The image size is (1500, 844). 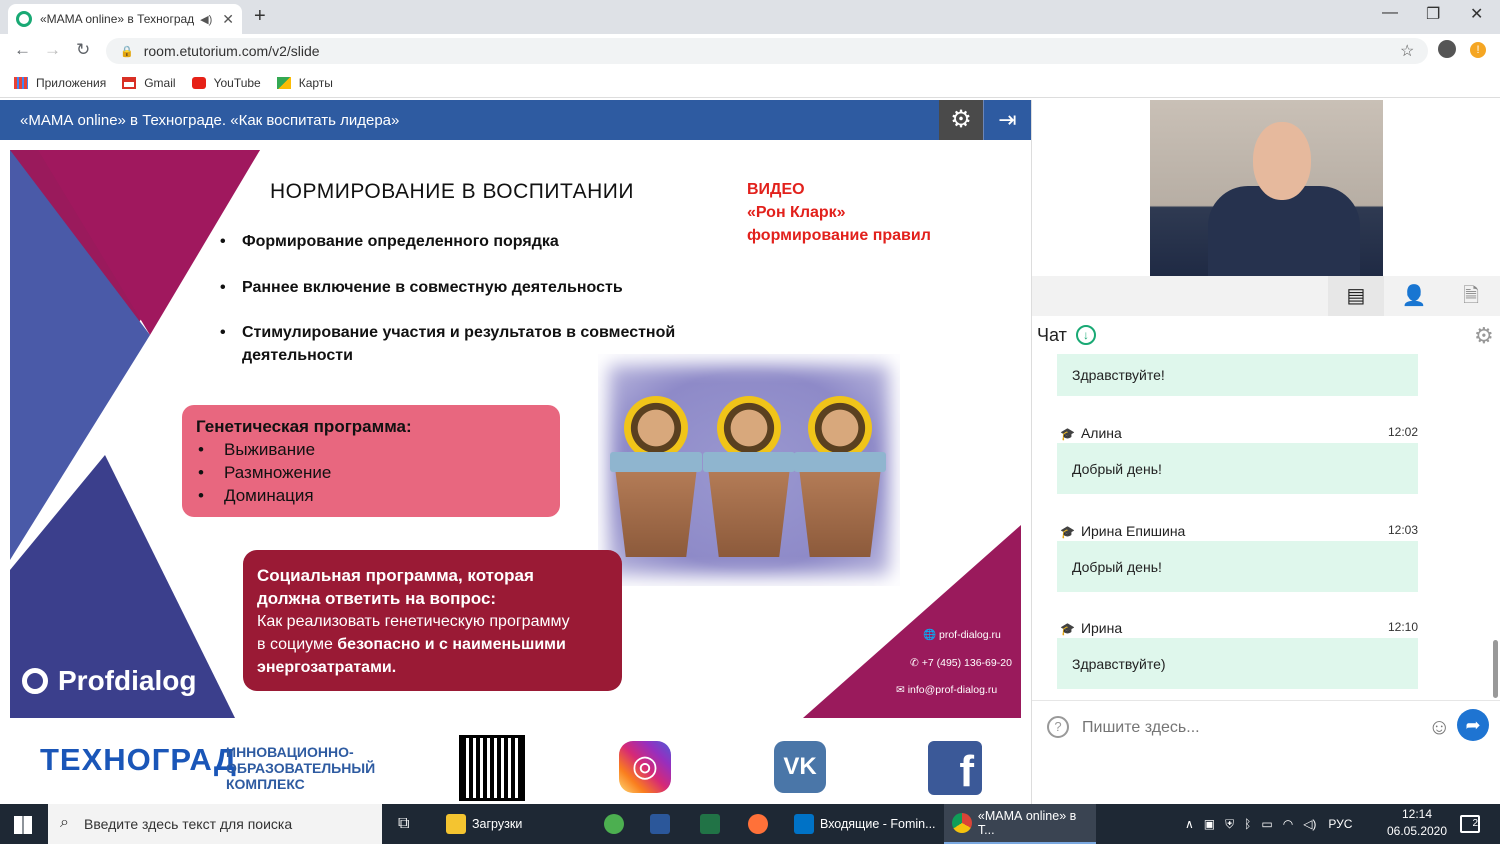 I want to click on bookmark-label: Приложения, so click(x=71, y=82).